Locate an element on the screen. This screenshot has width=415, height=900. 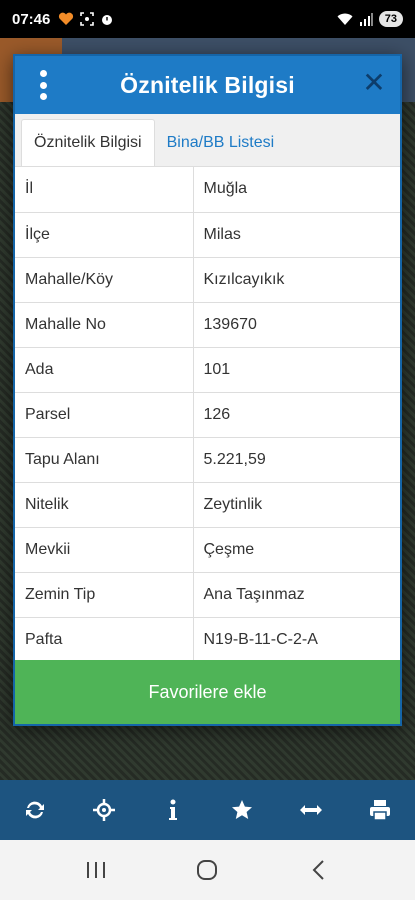
tab-building-list: Bina/BB Listesi is located at coordinates (221, 142).